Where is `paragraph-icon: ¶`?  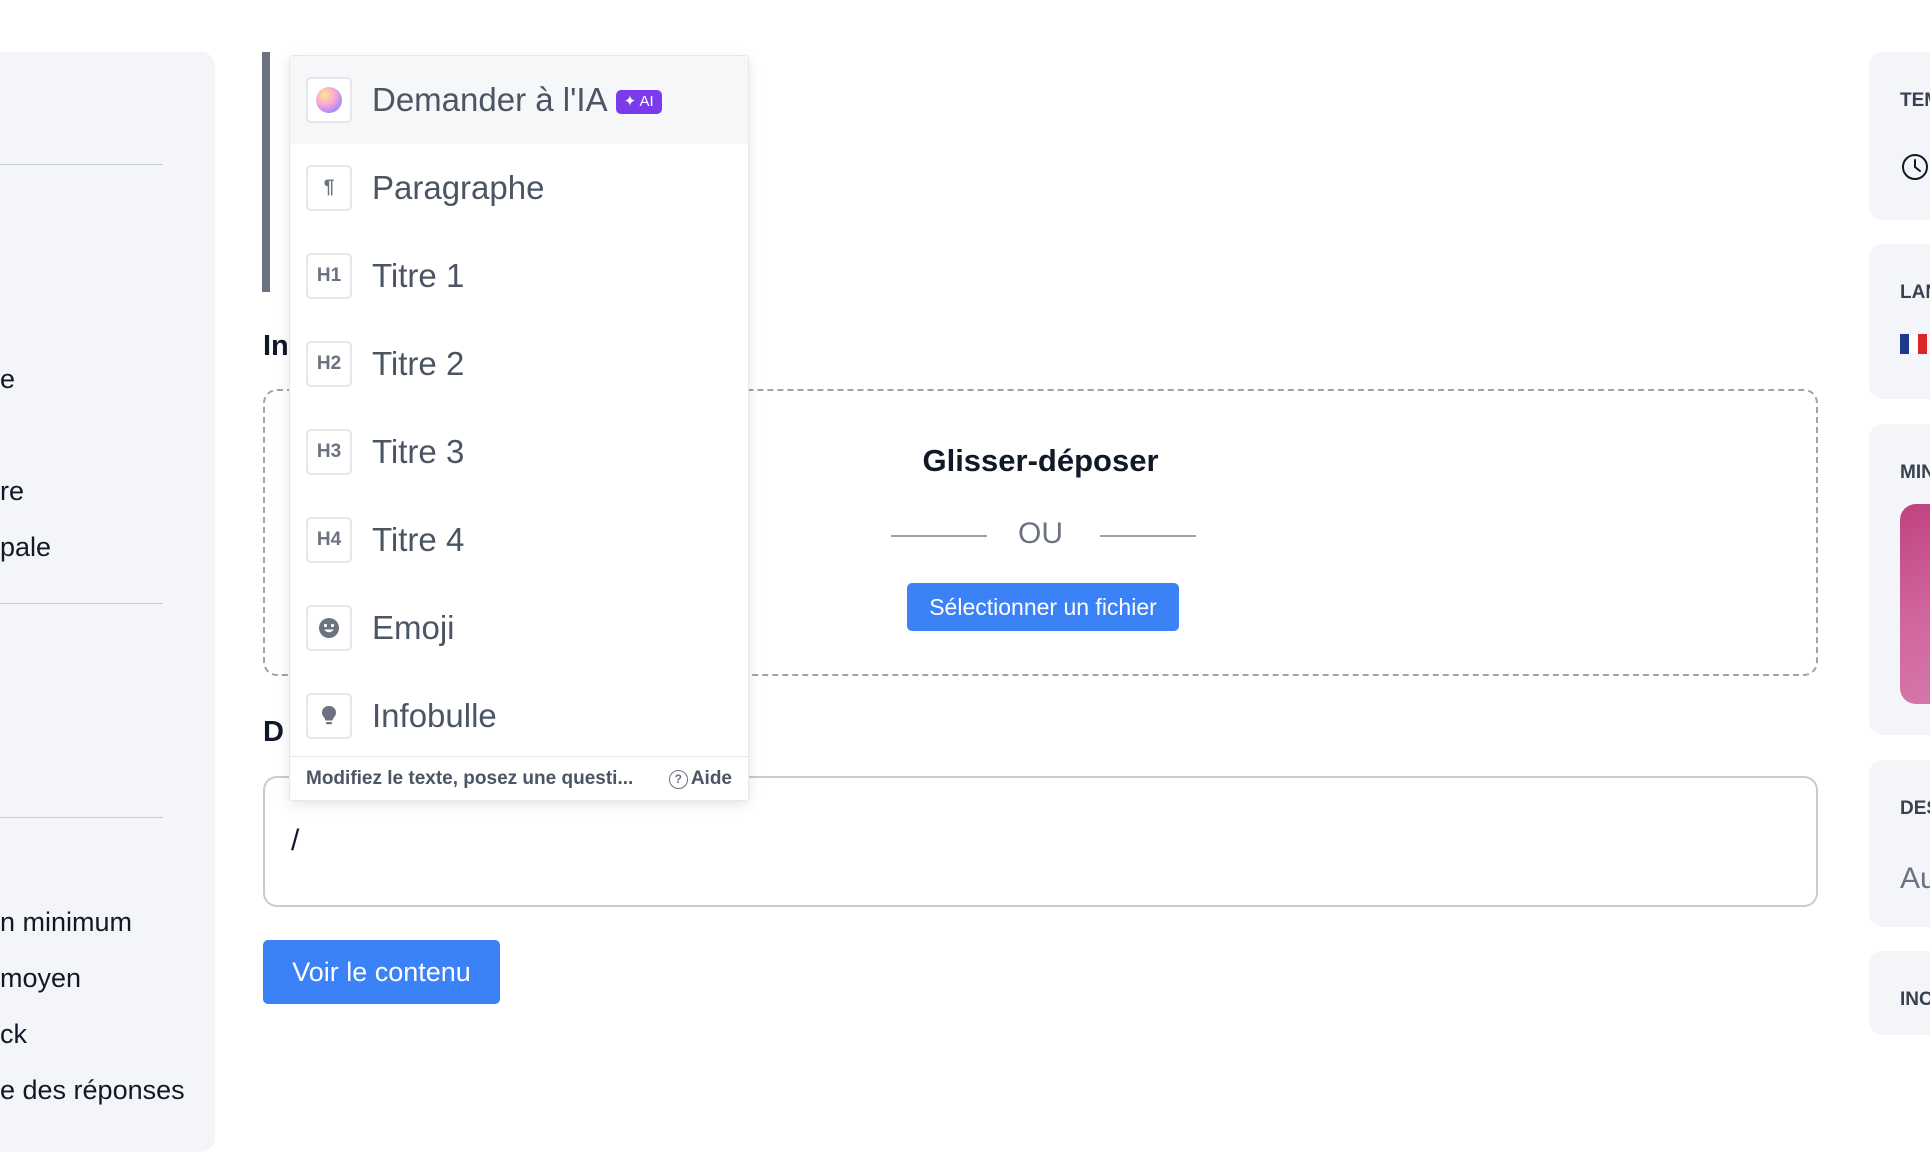
paragraph-icon: ¶ is located at coordinates (329, 188).